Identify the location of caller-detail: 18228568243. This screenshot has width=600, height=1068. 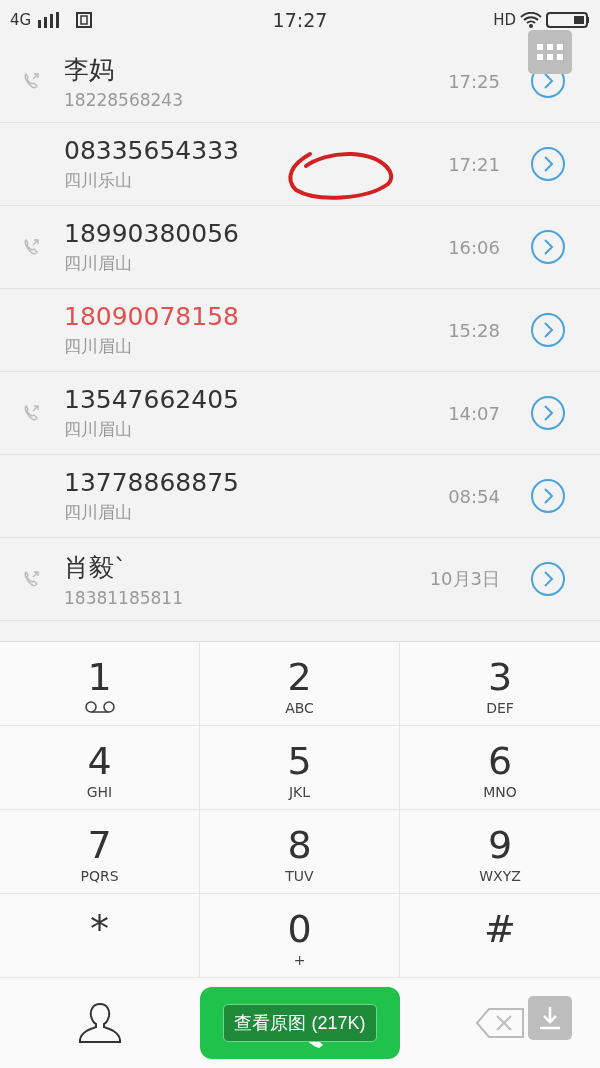
(124, 99).